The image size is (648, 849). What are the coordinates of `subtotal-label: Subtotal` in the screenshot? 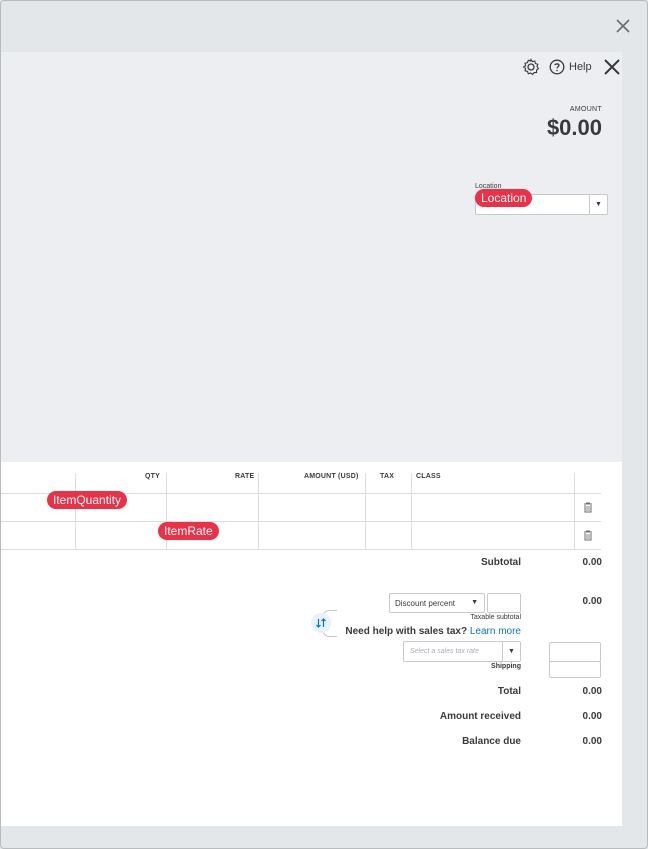 It's located at (501, 562).